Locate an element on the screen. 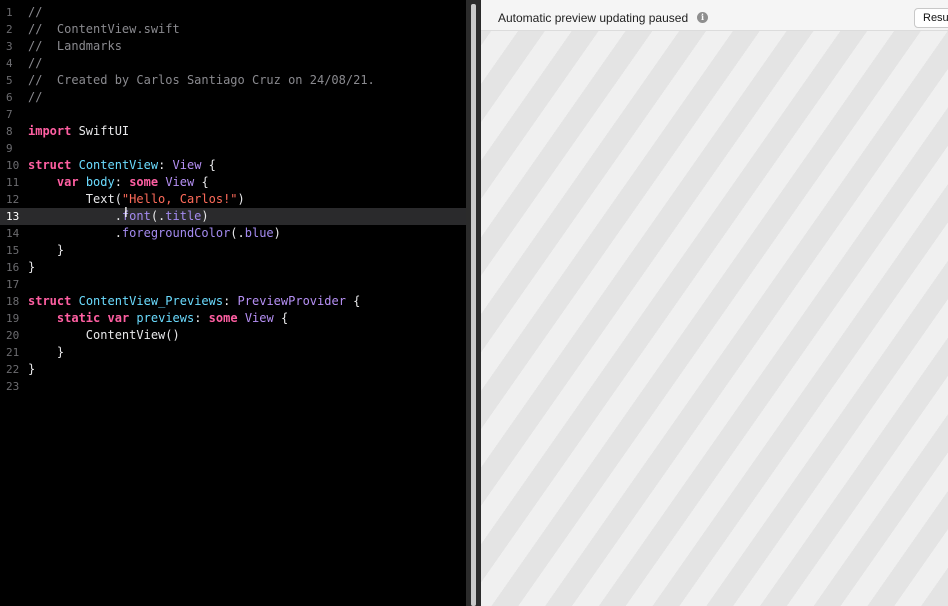  code-line: 3 // Landmarks is located at coordinates (233, 46).